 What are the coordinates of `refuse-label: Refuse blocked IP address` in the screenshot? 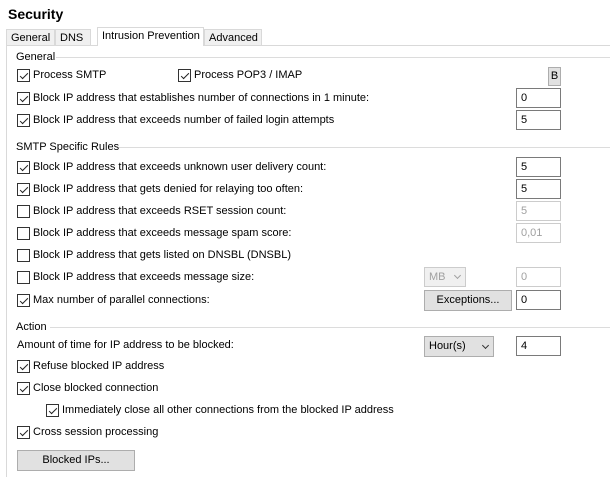 It's located at (99, 366).